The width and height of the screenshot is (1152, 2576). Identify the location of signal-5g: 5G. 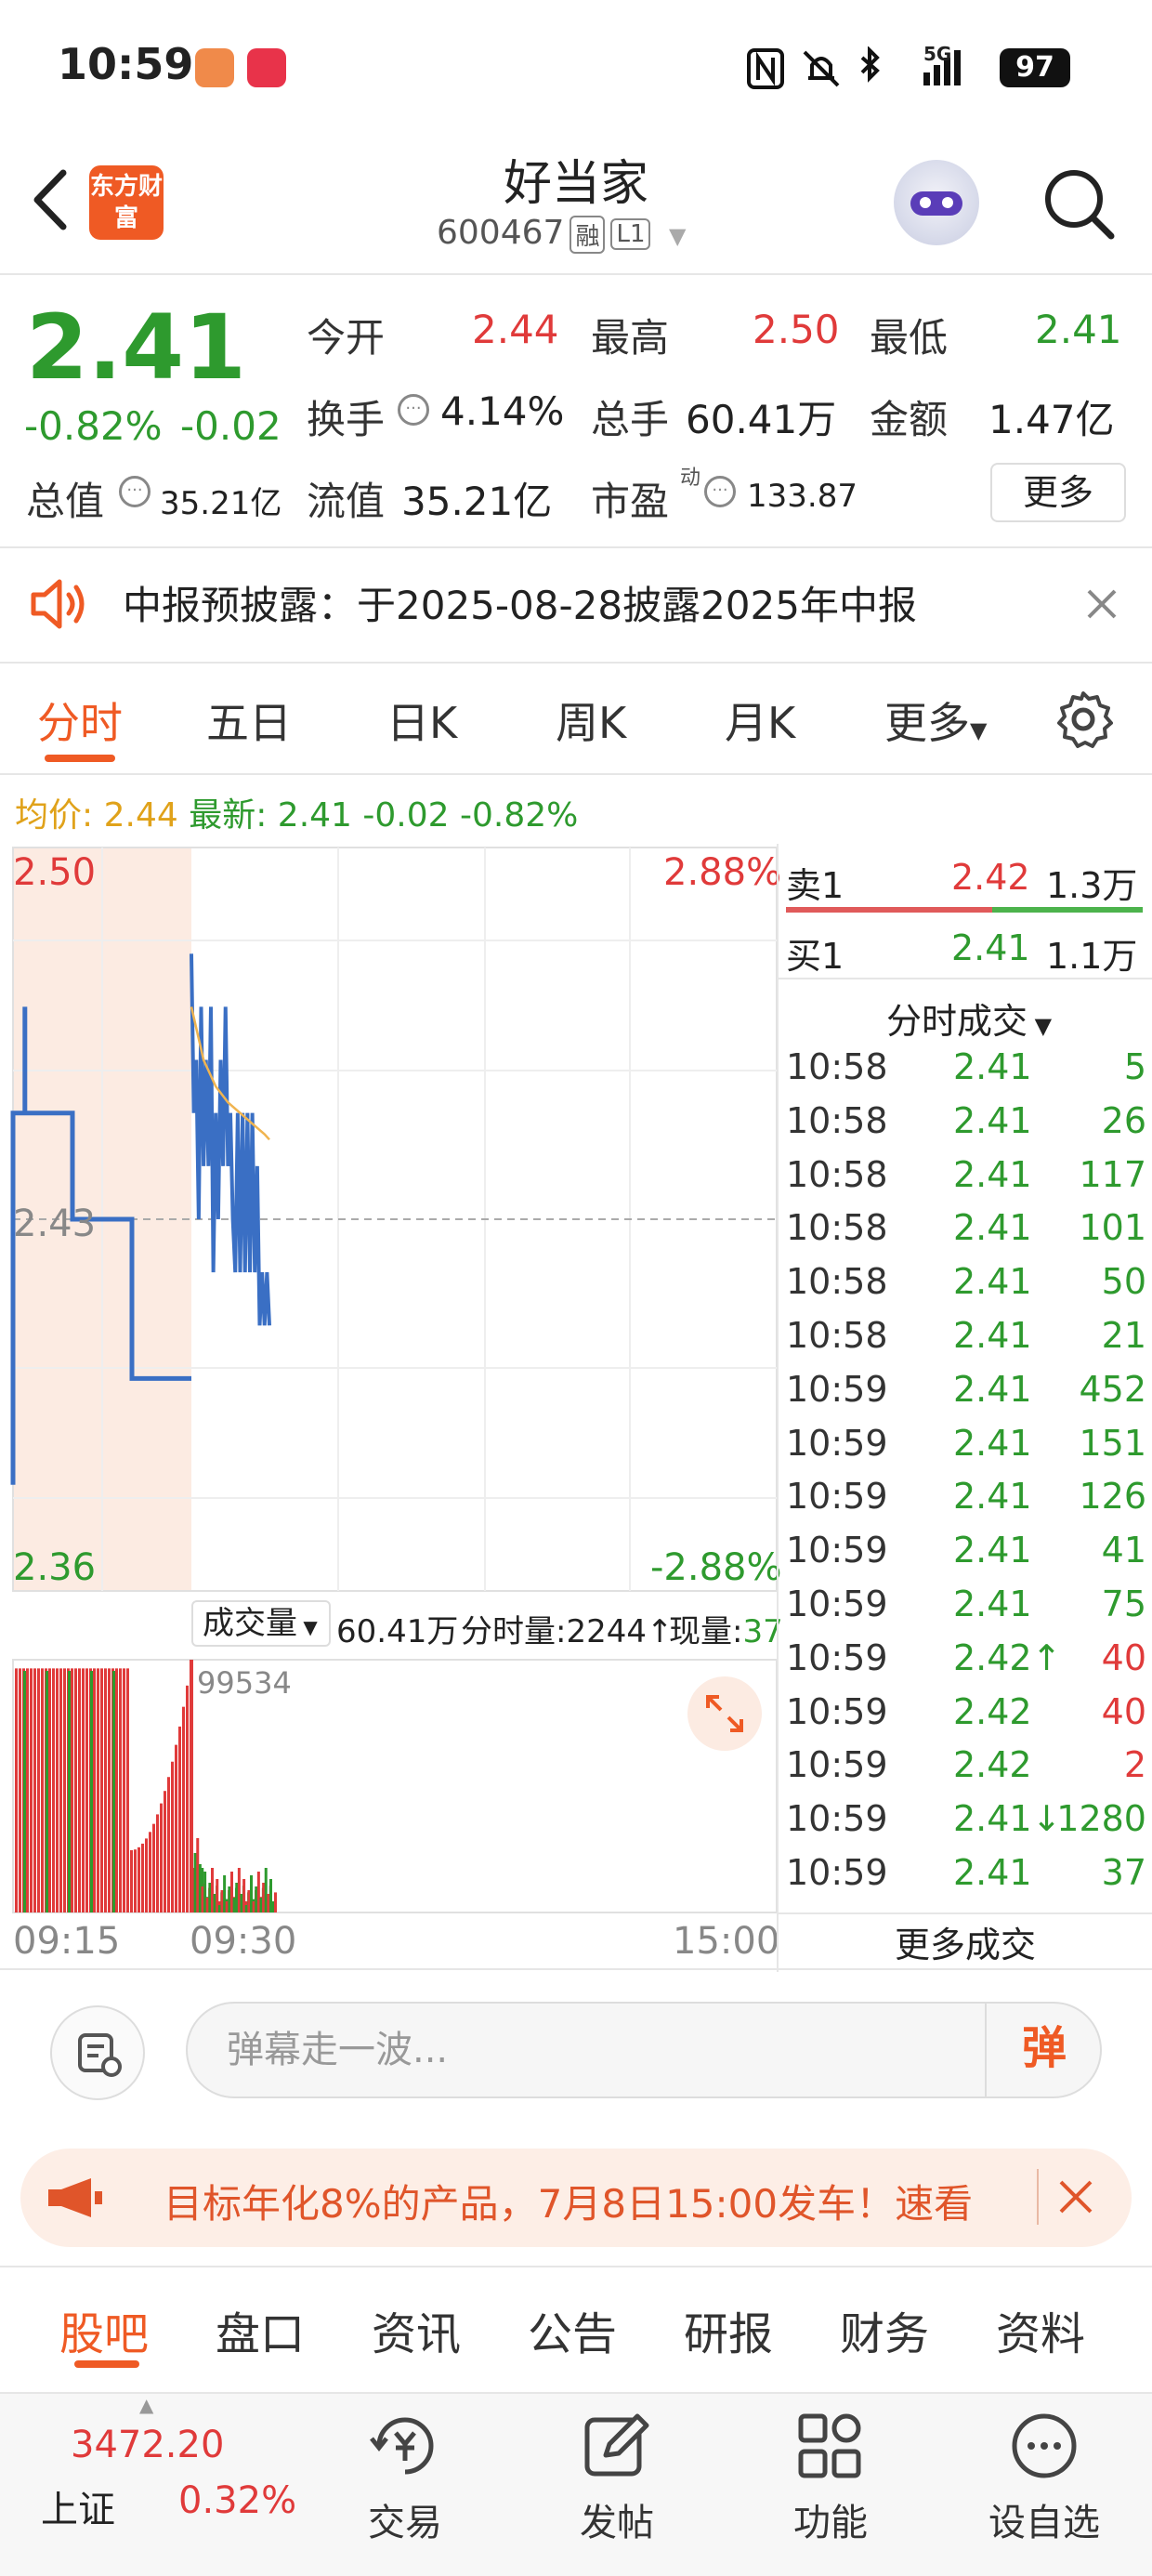
(937, 54).